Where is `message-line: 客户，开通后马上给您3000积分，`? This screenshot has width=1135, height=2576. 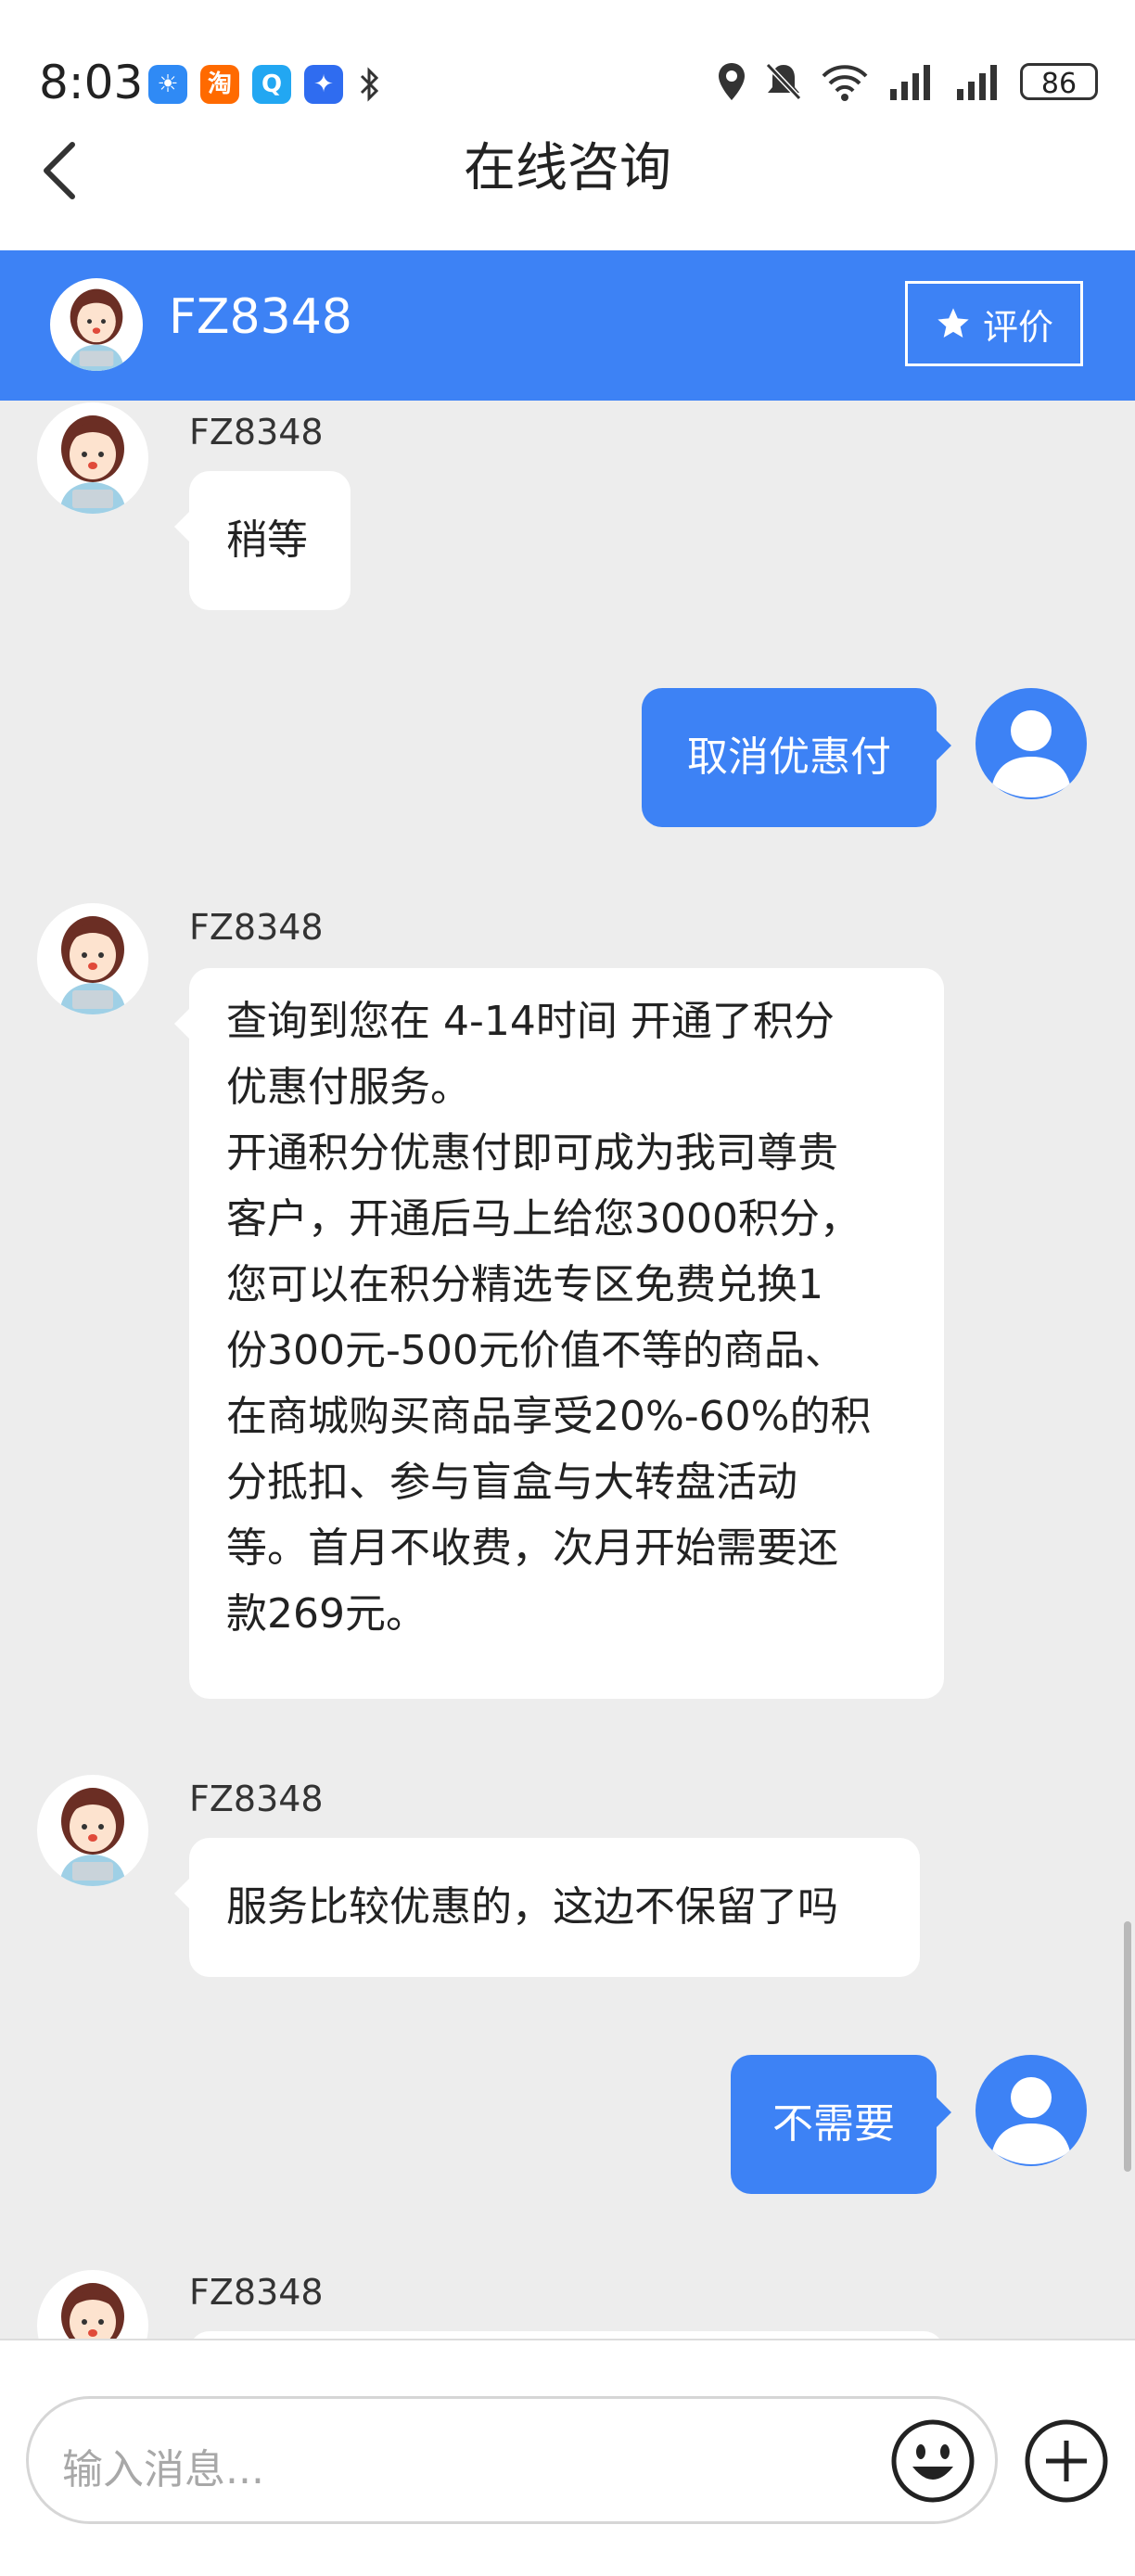
message-line: 客户，开通后马上给您3000积分， is located at coordinates (543, 1219).